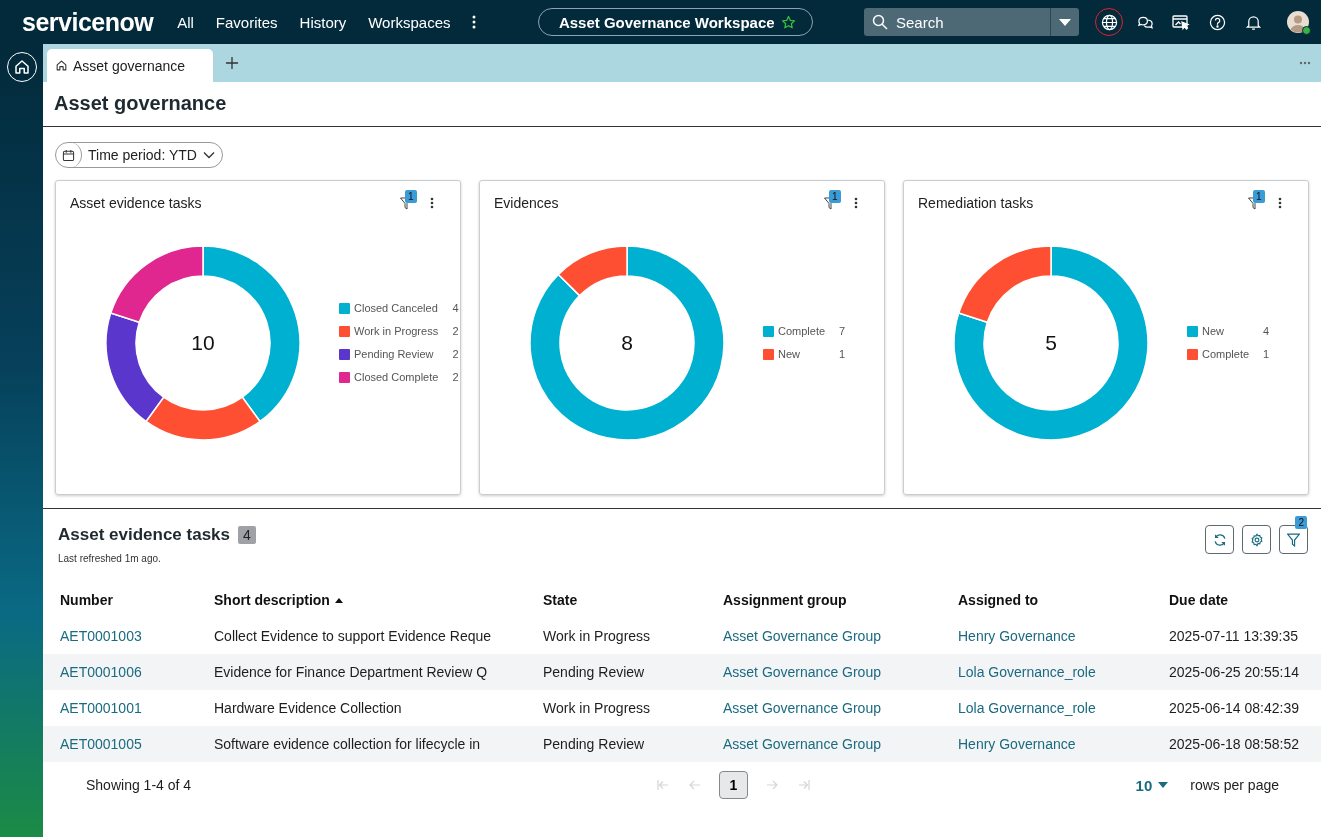 The width and height of the screenshot is (1321, 837). I want to click on filter-count-badge: 2, so click(1301, 522).